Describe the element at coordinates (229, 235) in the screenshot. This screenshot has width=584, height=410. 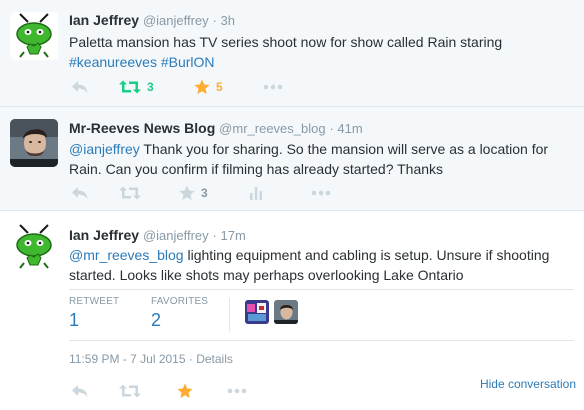
I see `tweet-time: · 17m` at that location.